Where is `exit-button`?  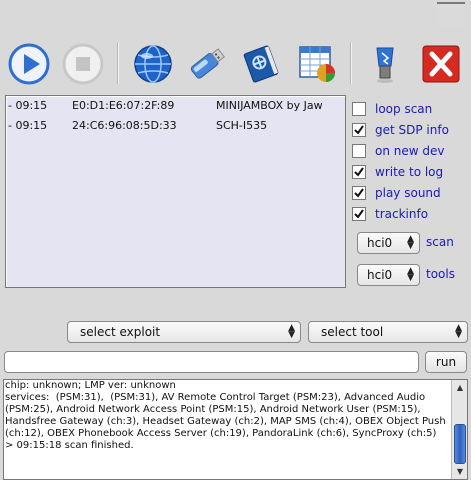
exit-button is located at coordinates (441, 64).